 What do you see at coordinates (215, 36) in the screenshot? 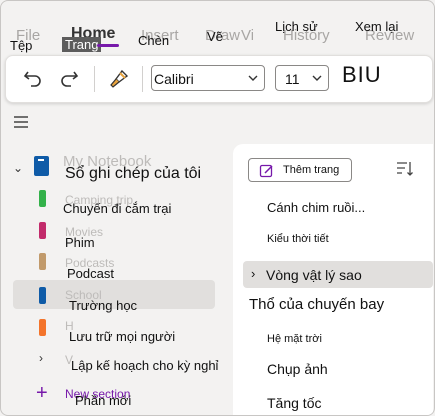
I see `tab-draw: Vẽ` at bounding box center [215, 36].